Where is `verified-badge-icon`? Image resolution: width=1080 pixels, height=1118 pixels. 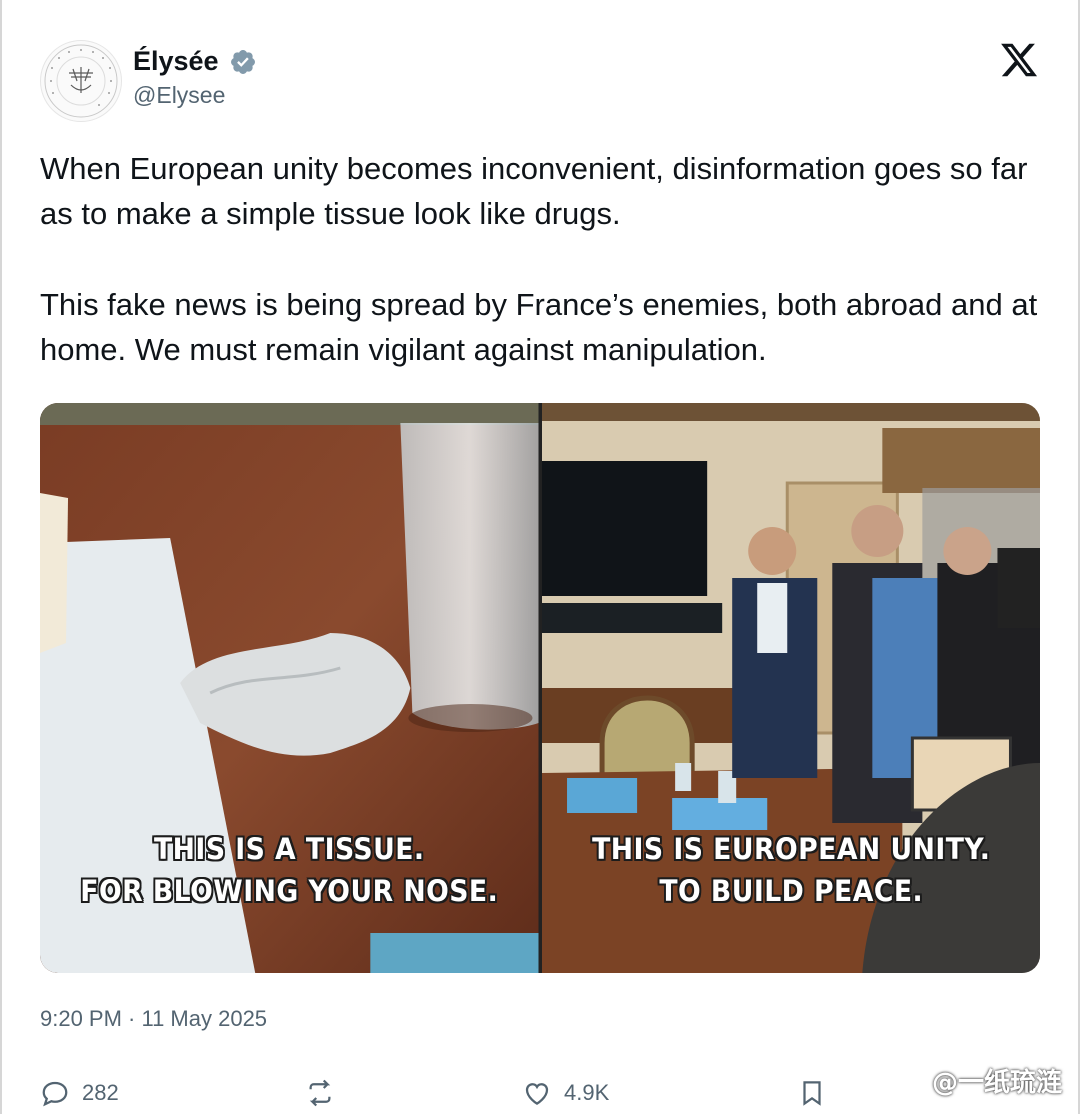
verified-badge-icon is located at coordinates (242, 61).